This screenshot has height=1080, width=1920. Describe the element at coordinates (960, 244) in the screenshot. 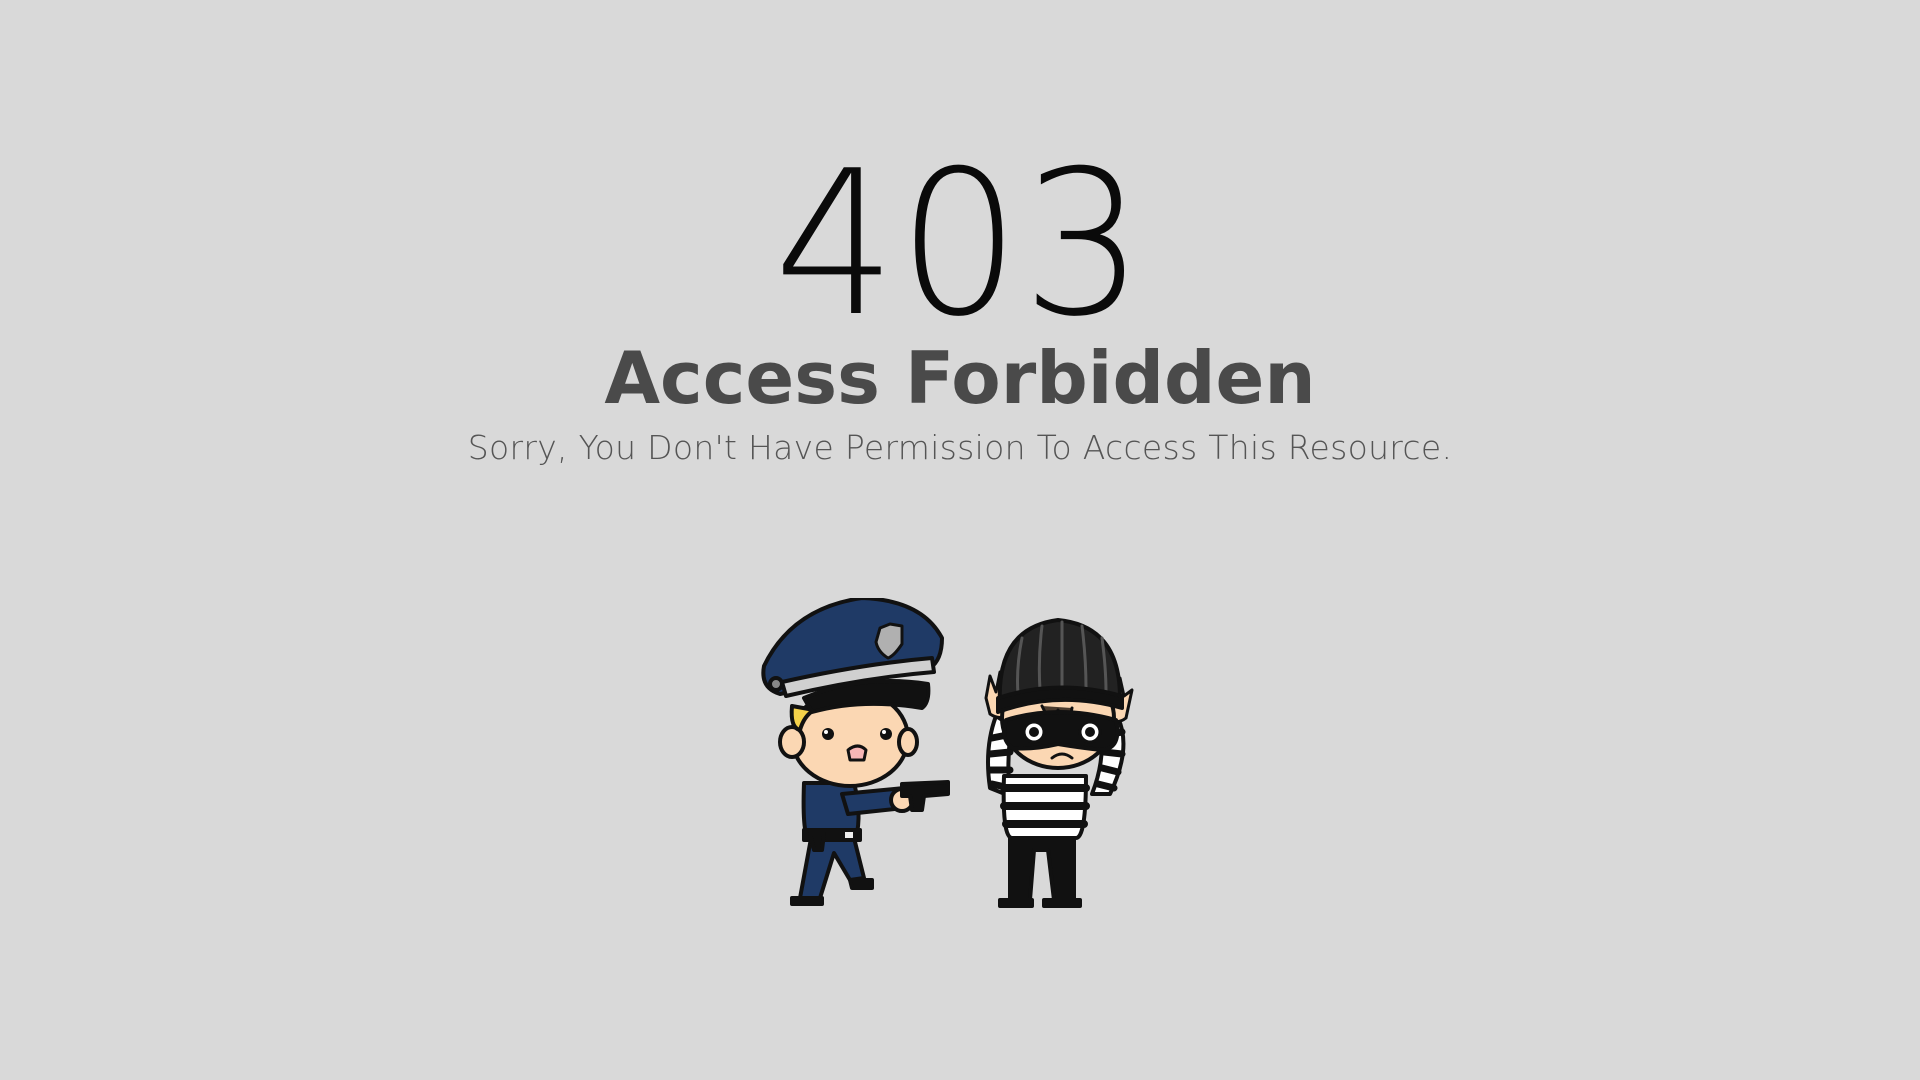

I see `error-code: 403` at that location.